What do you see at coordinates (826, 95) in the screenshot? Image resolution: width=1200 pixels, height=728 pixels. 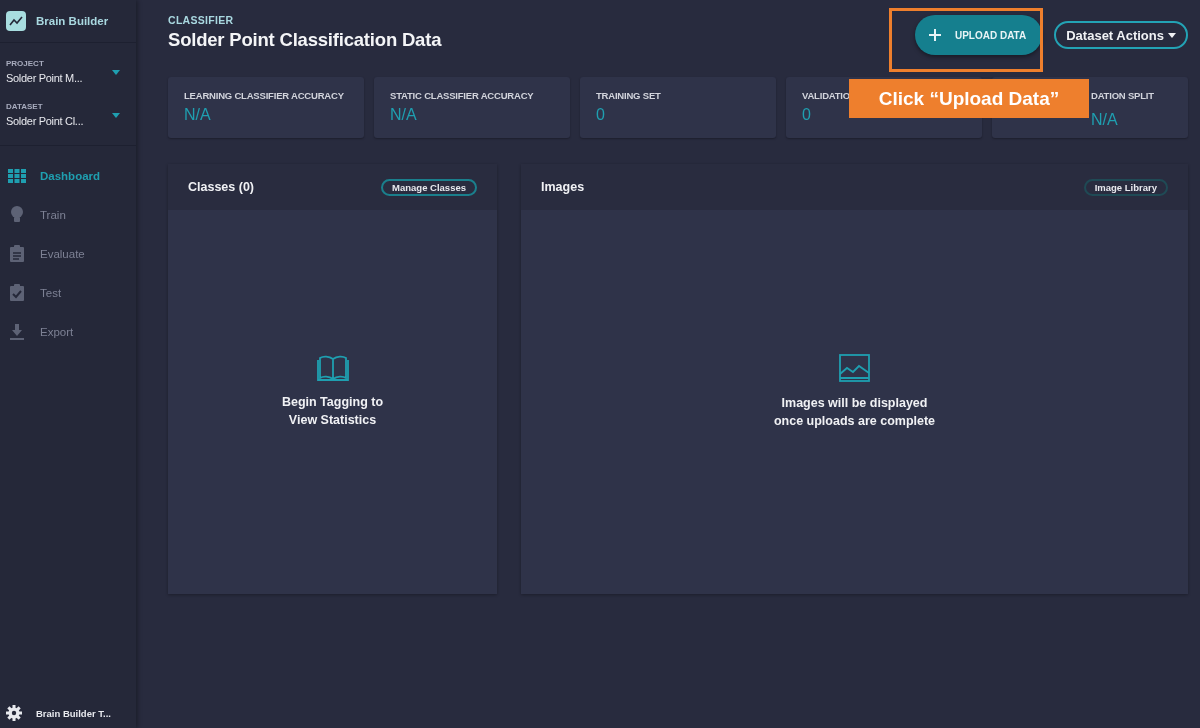 I see `stat-label: VALIDATIO` at bounding box center [826, 95].